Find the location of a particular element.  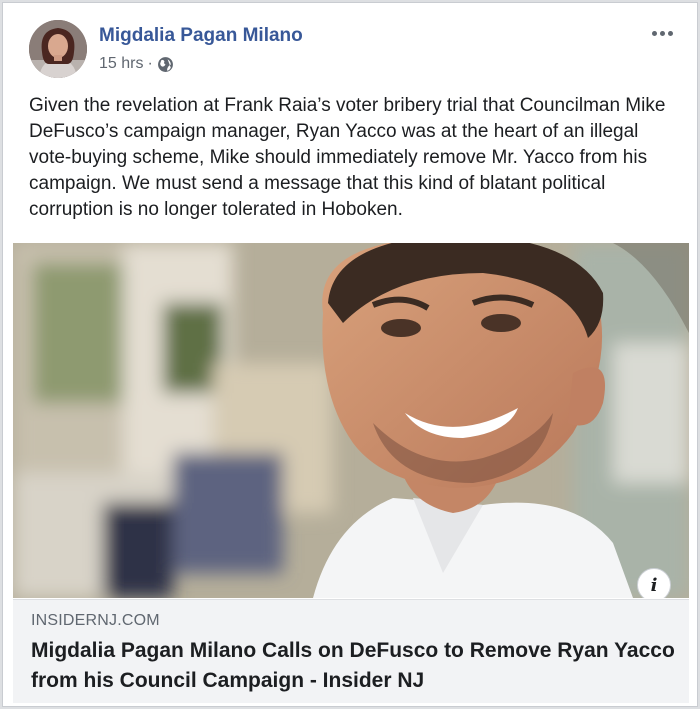

author-name: Migdalia Pagan Milano is located at coordinates (201, 36).